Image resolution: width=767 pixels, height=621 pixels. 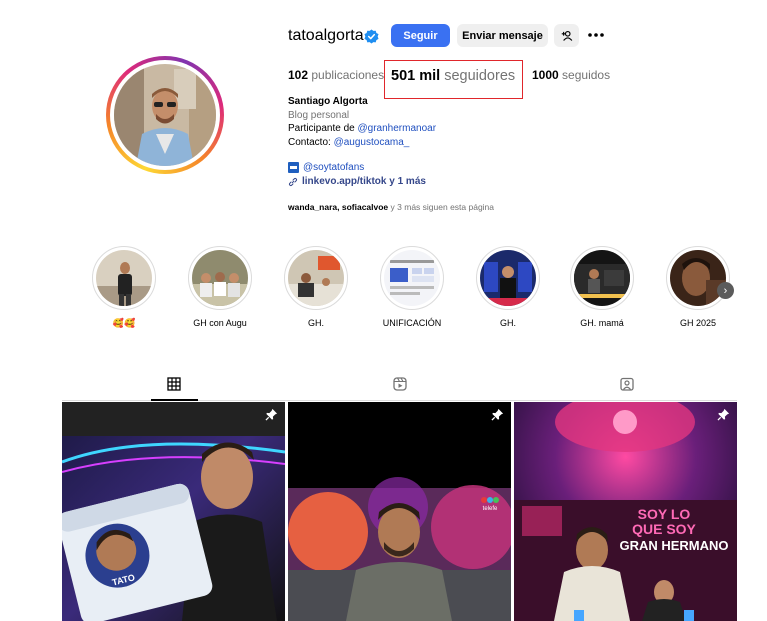 What do you see at coordinates (348, 75) in the screenshot?
I see `posts-label: publicaciones` at bounding box center [348, 75].